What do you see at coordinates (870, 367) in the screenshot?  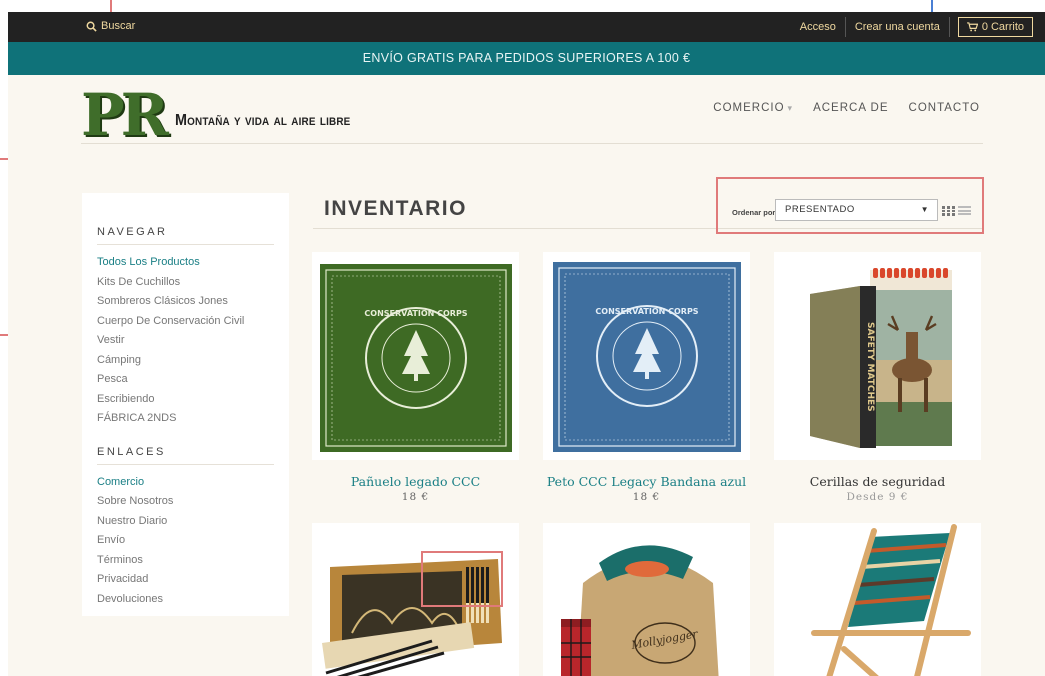 I see `box-label: SAFETY MATCHES` at bounding box center [870, 367].